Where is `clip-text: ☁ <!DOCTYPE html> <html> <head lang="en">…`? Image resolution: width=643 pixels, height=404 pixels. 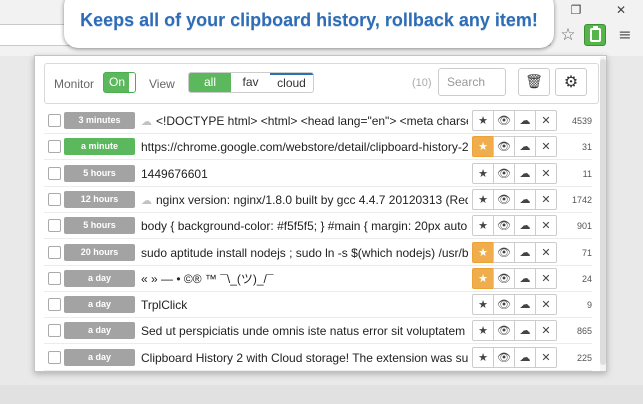 clip-text: ☁ <!DOCTYPE html> <html> <head lang="en">… is located at coordinates (304, 121).